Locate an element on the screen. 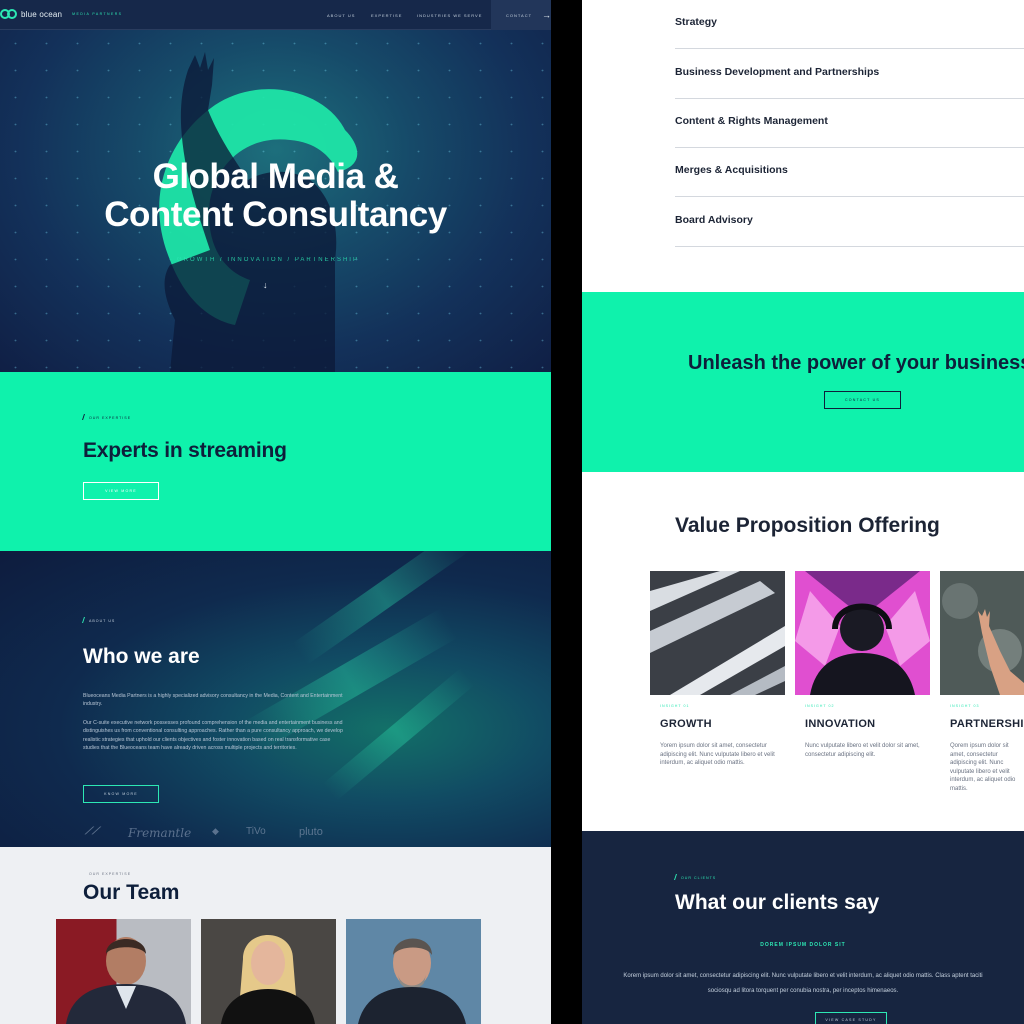 The image size is (1024, 1024). nav-about-us: ABOUT US is located at coordinates (341, 15).